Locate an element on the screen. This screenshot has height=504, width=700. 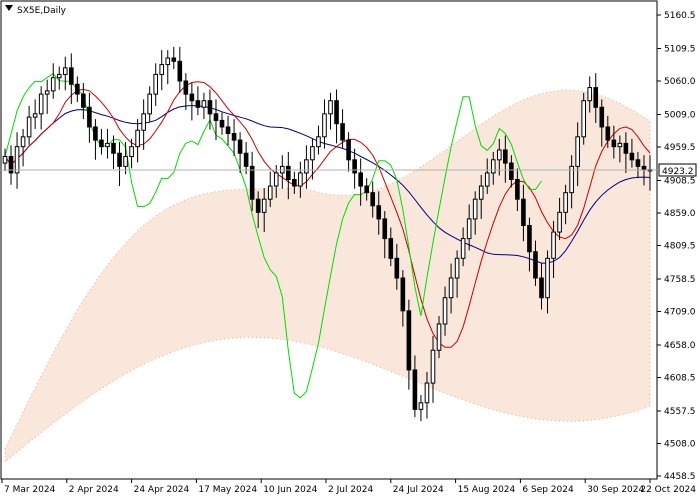
time-tick-label: 24 Apr 2024 is located at coordinates (162, 490).